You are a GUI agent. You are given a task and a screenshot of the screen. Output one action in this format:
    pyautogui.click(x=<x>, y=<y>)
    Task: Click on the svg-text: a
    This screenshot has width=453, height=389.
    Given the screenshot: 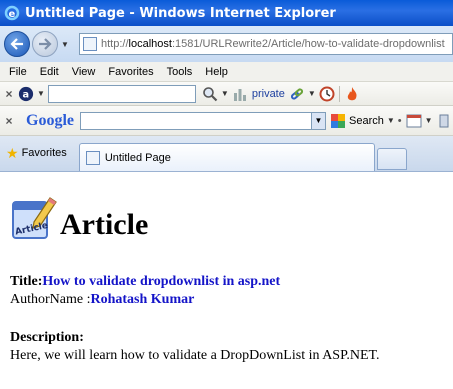 What is the action you would take?
    pyautogui.click(x=25, y=94)
    